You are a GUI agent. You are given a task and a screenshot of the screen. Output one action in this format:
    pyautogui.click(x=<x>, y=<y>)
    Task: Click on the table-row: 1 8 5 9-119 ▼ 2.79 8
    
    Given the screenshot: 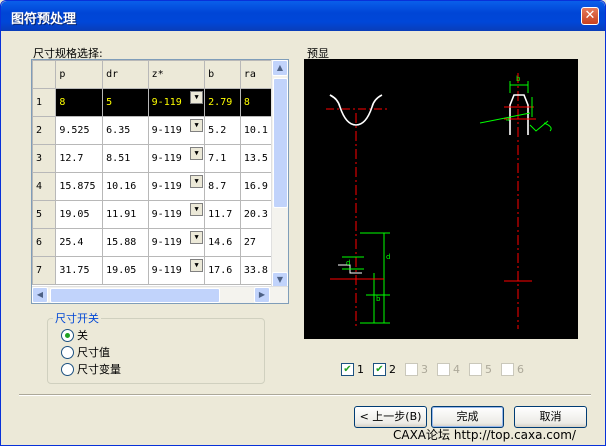 What is the action you would take?
    pyautogui.click(x=152, y=102)
    